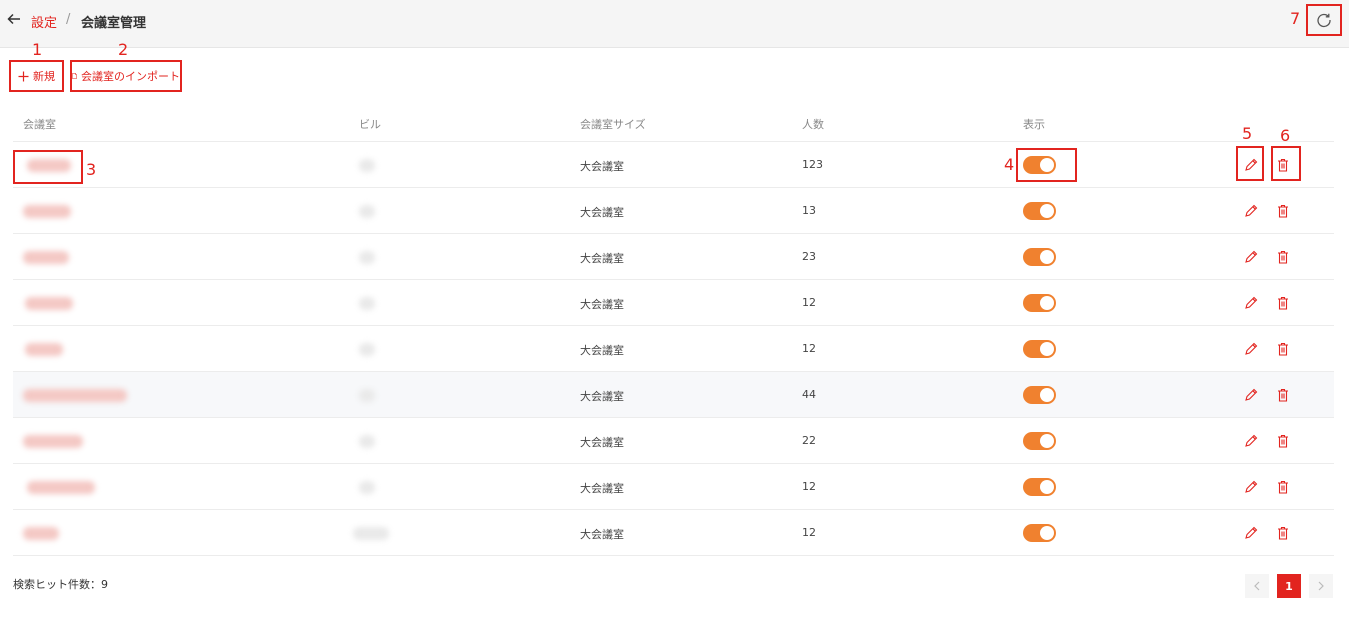 The width and height of the screenshot is (1349, 620). What do you see at coordinates (1324, 20) in the screenshot?
I see `refresh-button` at bounding box center [1324, 20].